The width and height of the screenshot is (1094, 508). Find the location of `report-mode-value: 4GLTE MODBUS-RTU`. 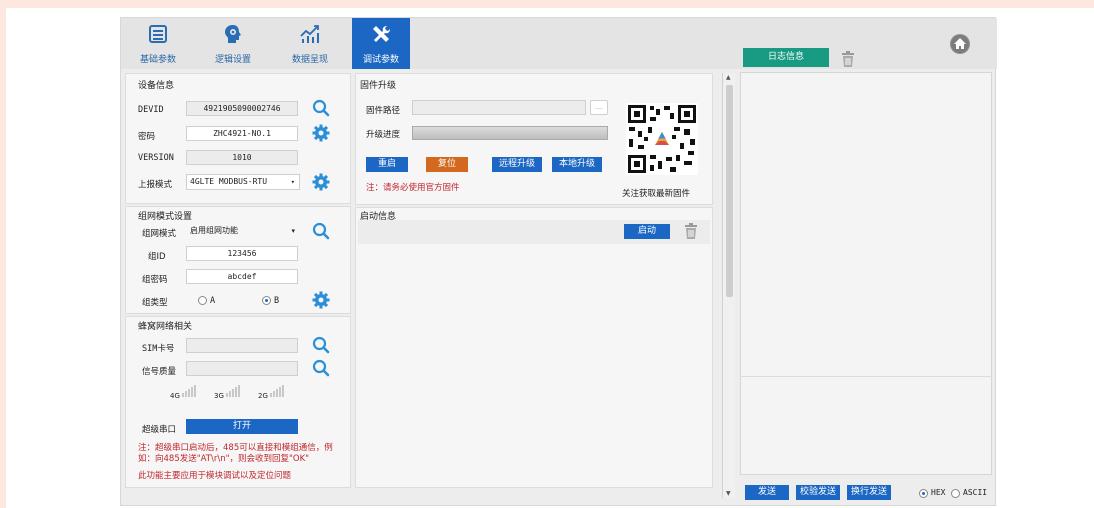

report-mode-value: 4GLTE MODBUS-RTU is located at coordinates (229, 181).